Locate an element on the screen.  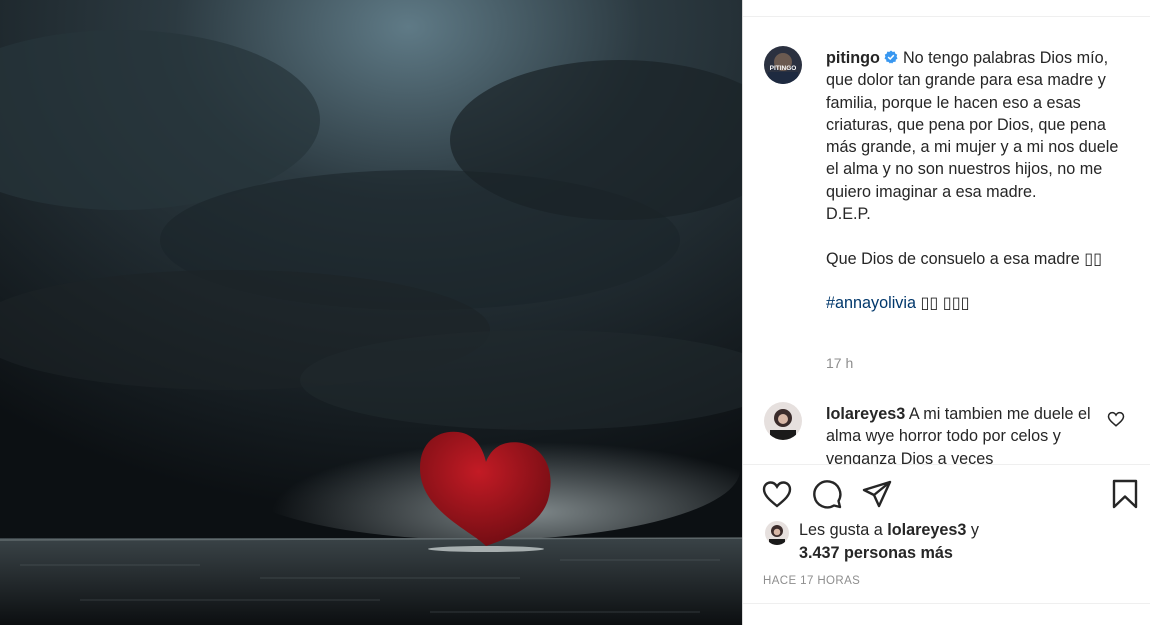
likes-middle: y is located at coordinates (972, 530).